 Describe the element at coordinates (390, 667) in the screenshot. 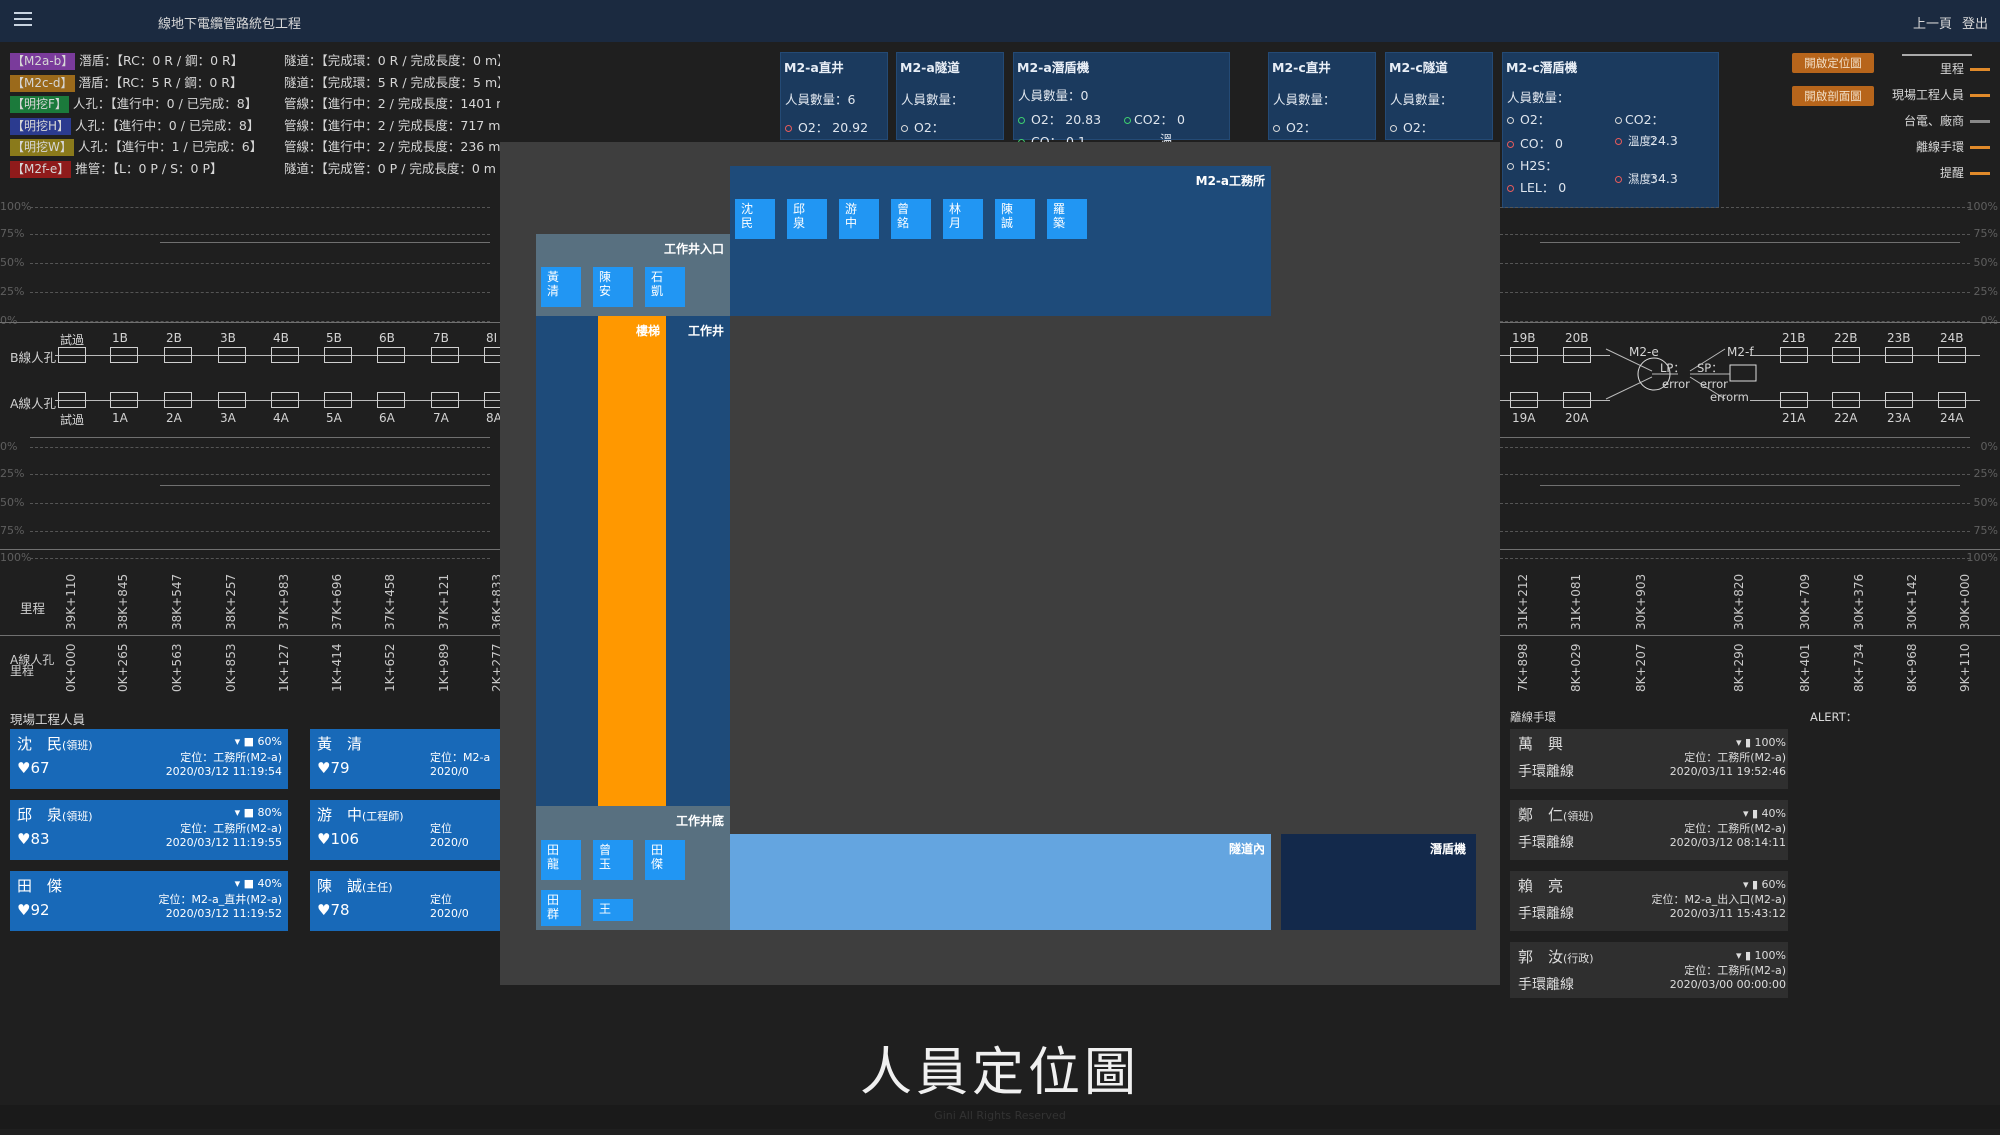

I see `mileage-bottom: 1K+652` at that location.